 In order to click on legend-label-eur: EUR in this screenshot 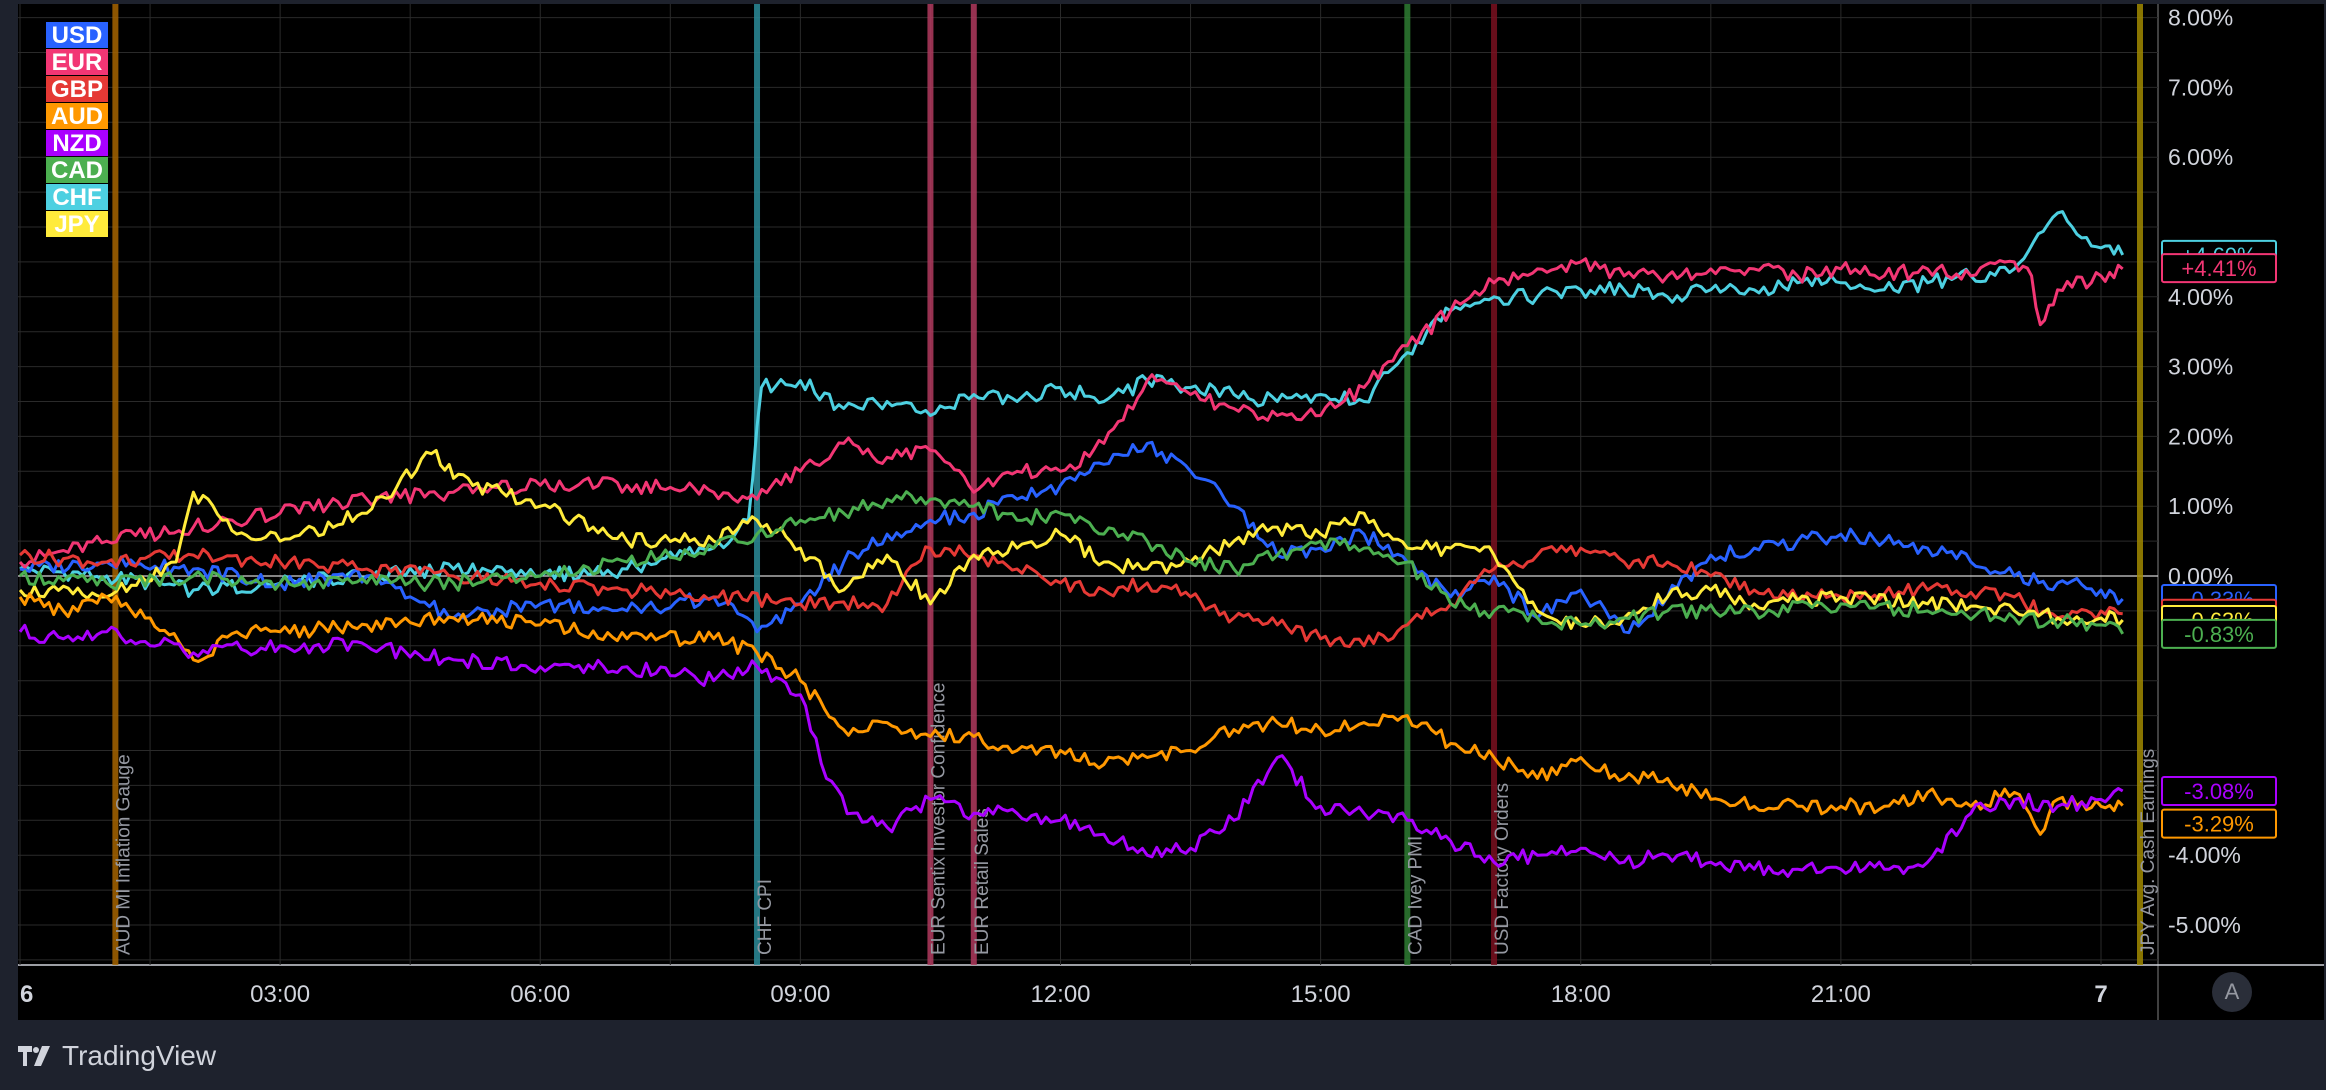, I will do `click(77, 62)`.